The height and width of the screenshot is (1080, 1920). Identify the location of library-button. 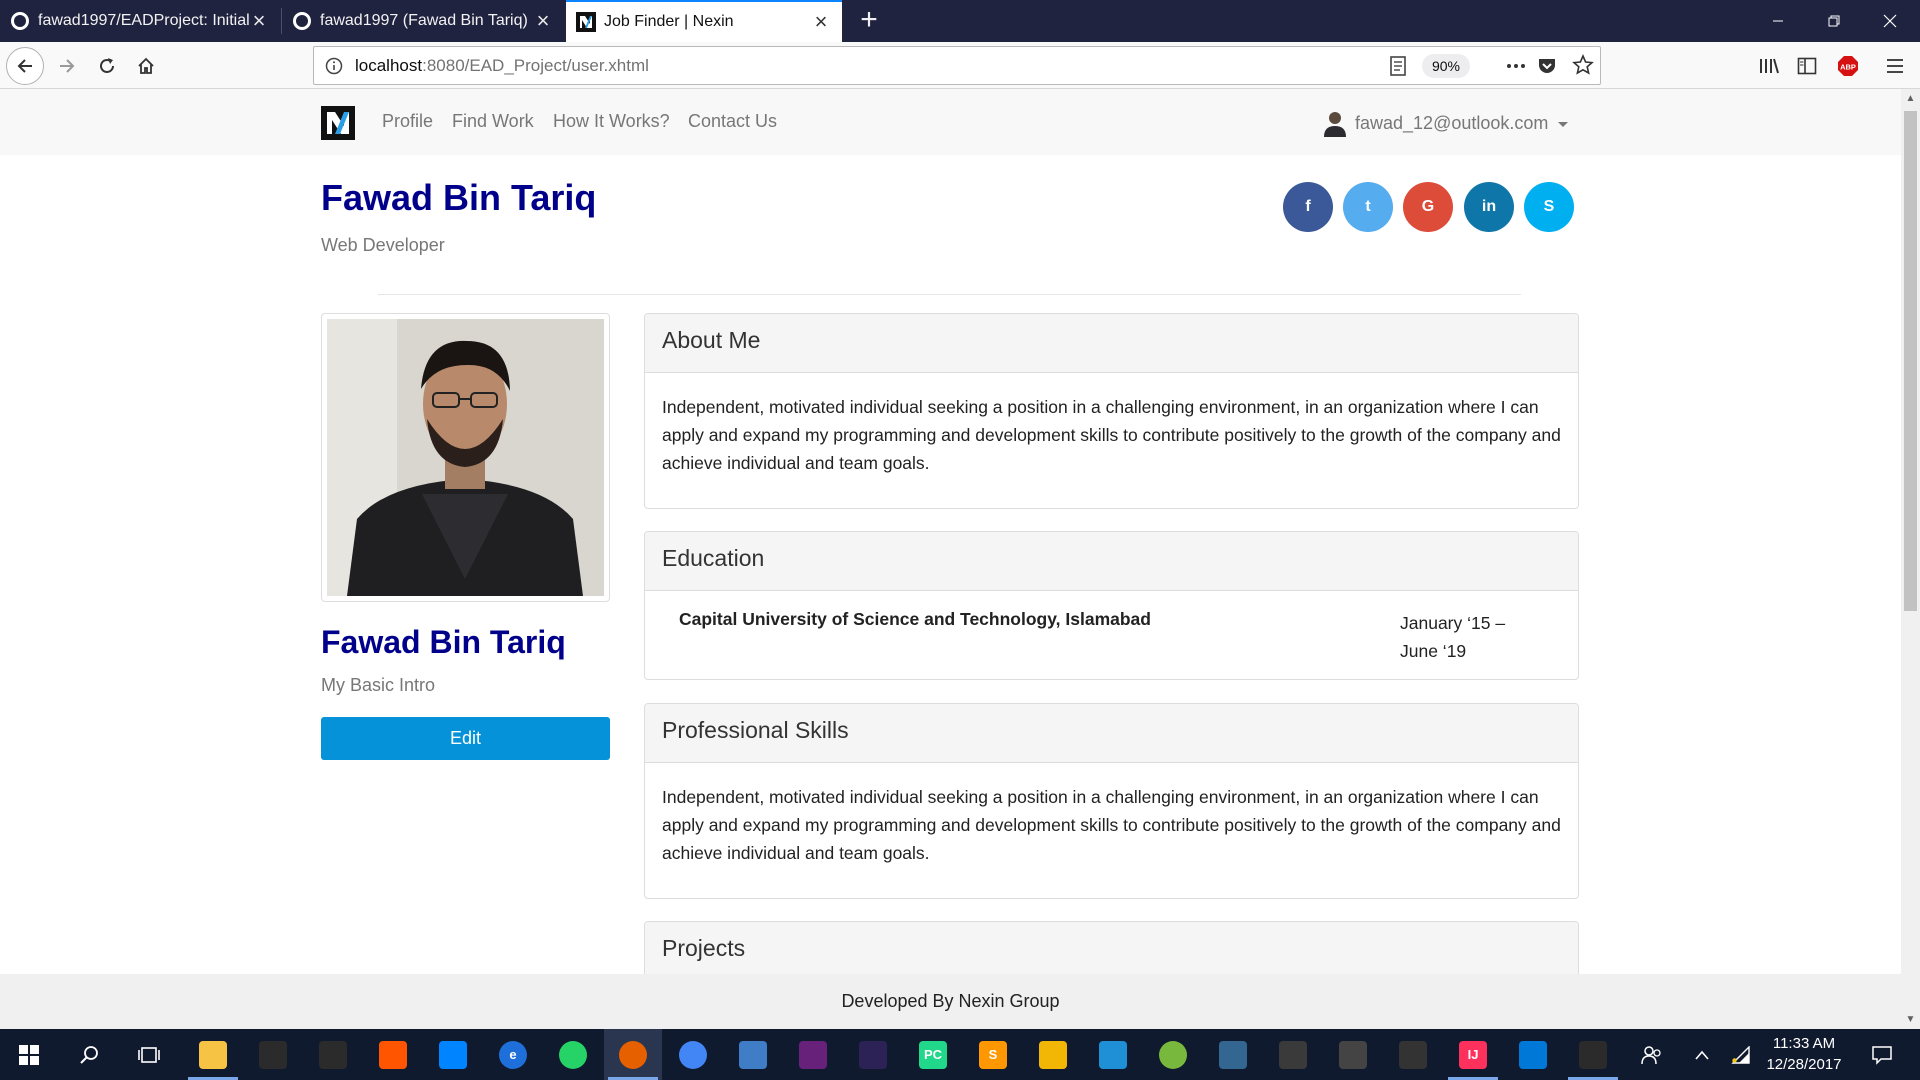
(1769, 66).